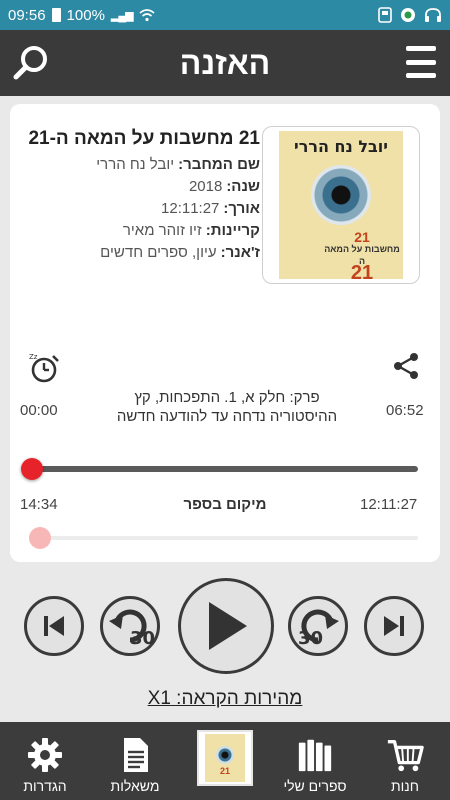 The height and width of the screenshot is (800, 450). I want to click on book-total: 12:11:27, so click(389, 504).